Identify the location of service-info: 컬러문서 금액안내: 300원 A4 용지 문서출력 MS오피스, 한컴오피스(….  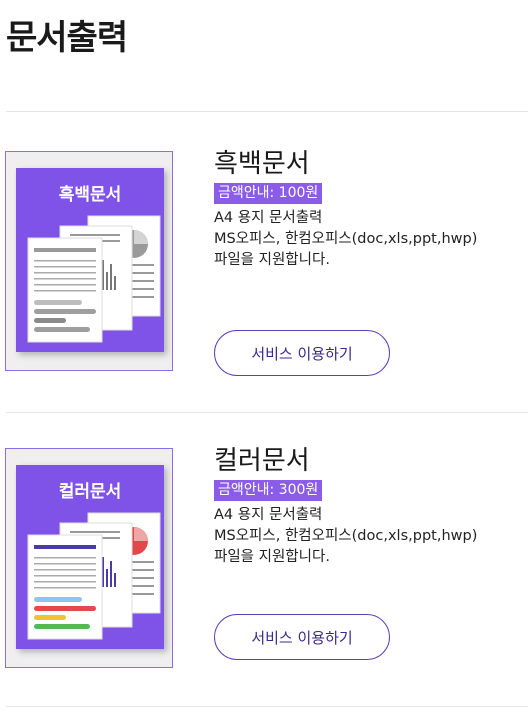
(346, 507).